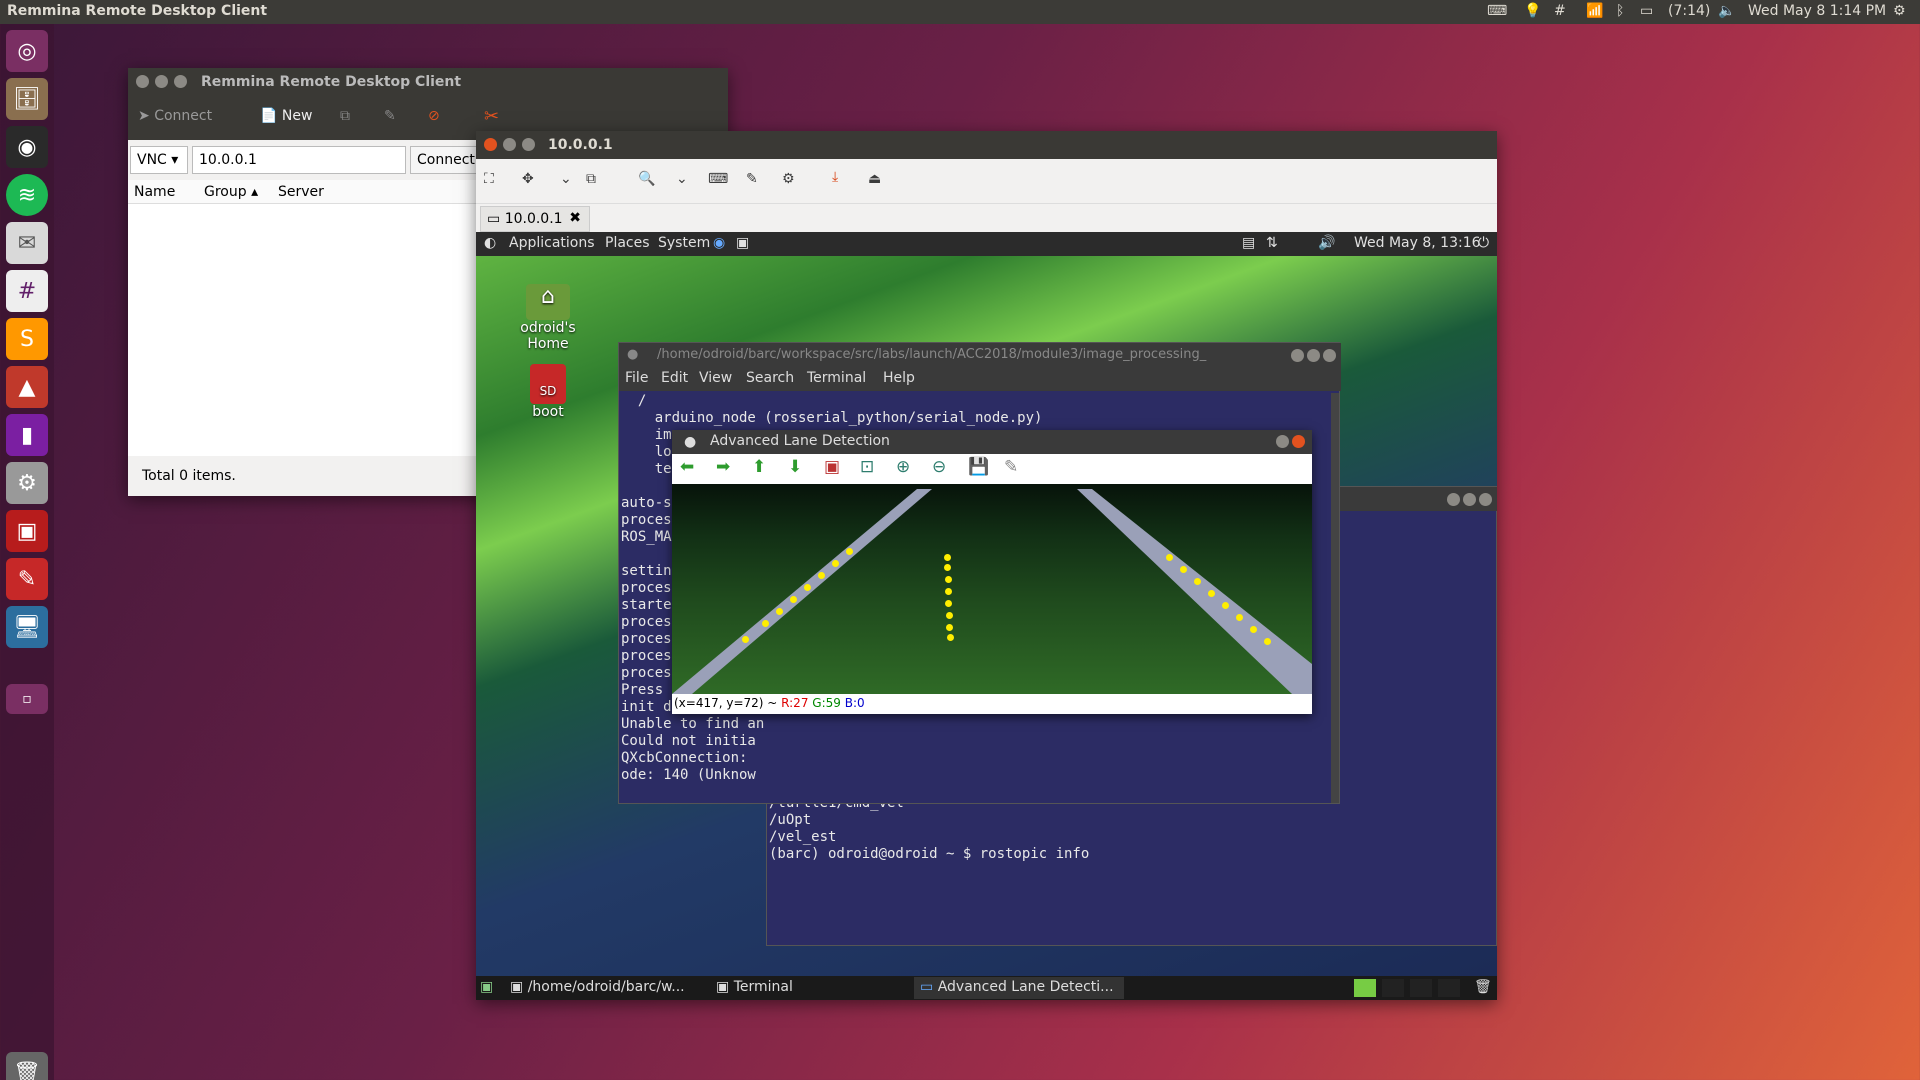 This screenshot has height=1080, width=1920. Describe the element at coordinates (752, 179) in the screenshot. I see `preferences-icon: ✎` at that location.